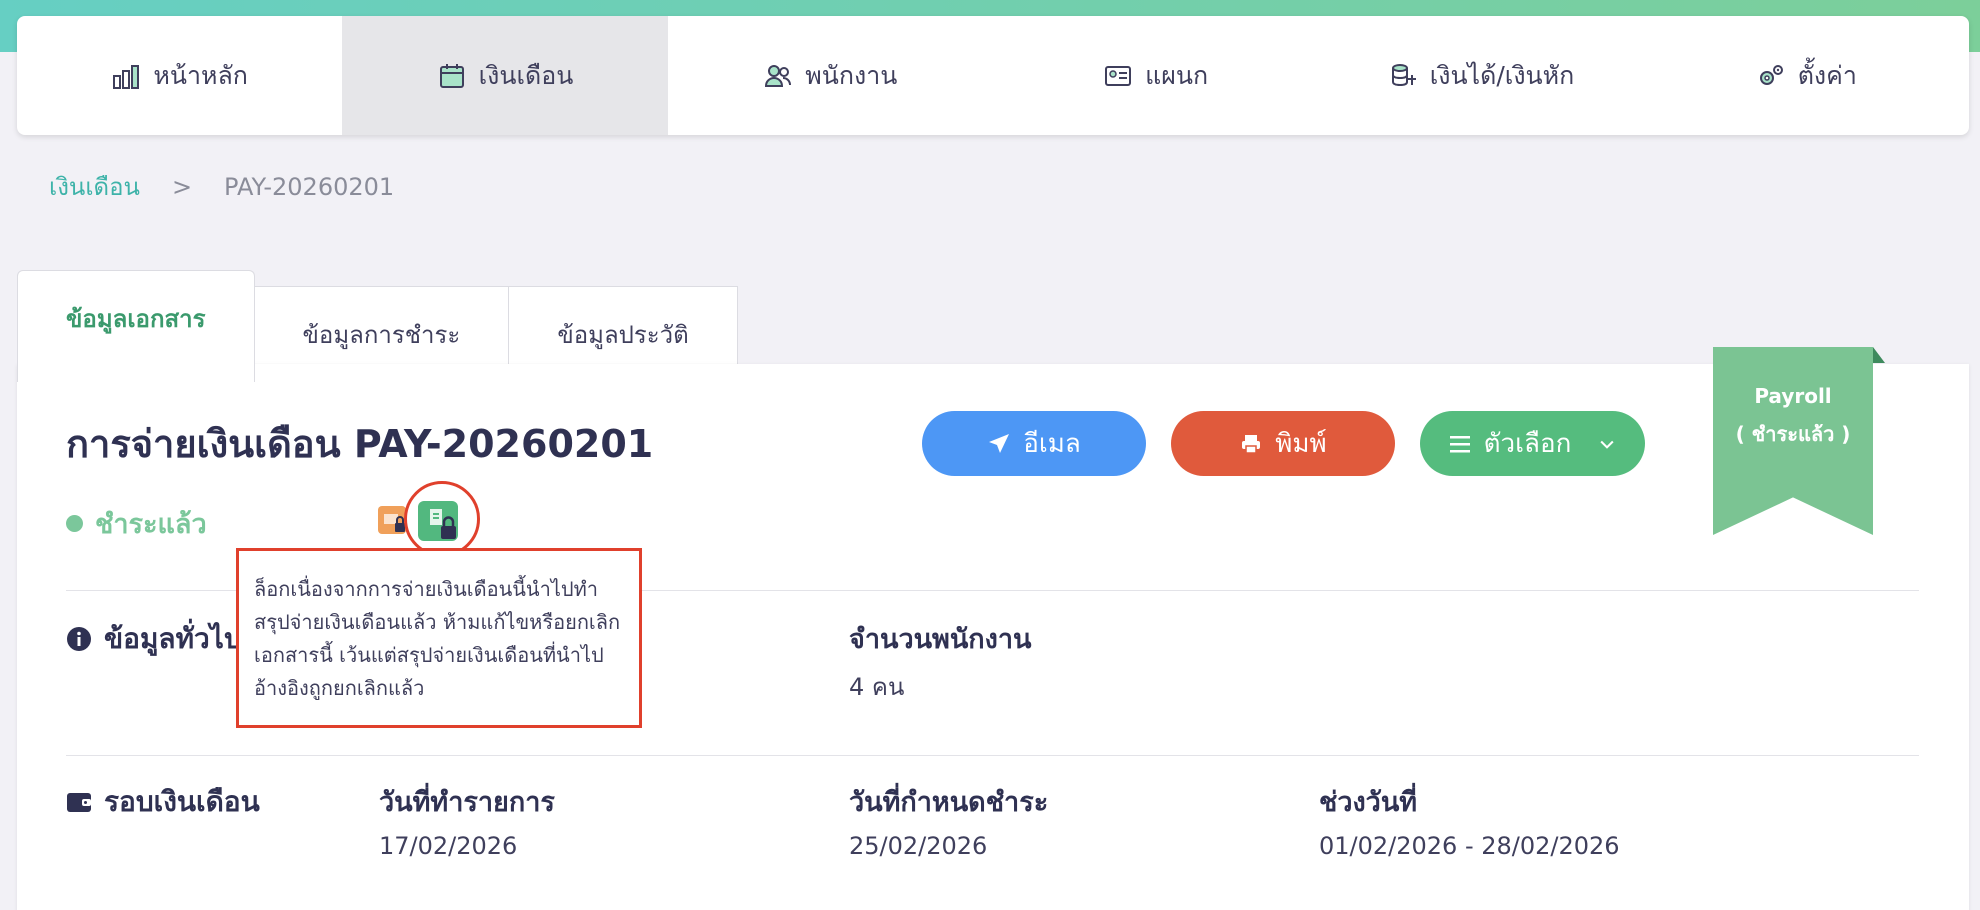 Image resolution: width=1980 pixels, height=910 pixels. I want to click on employee-count-value: 4 คน, so click(877, 687).